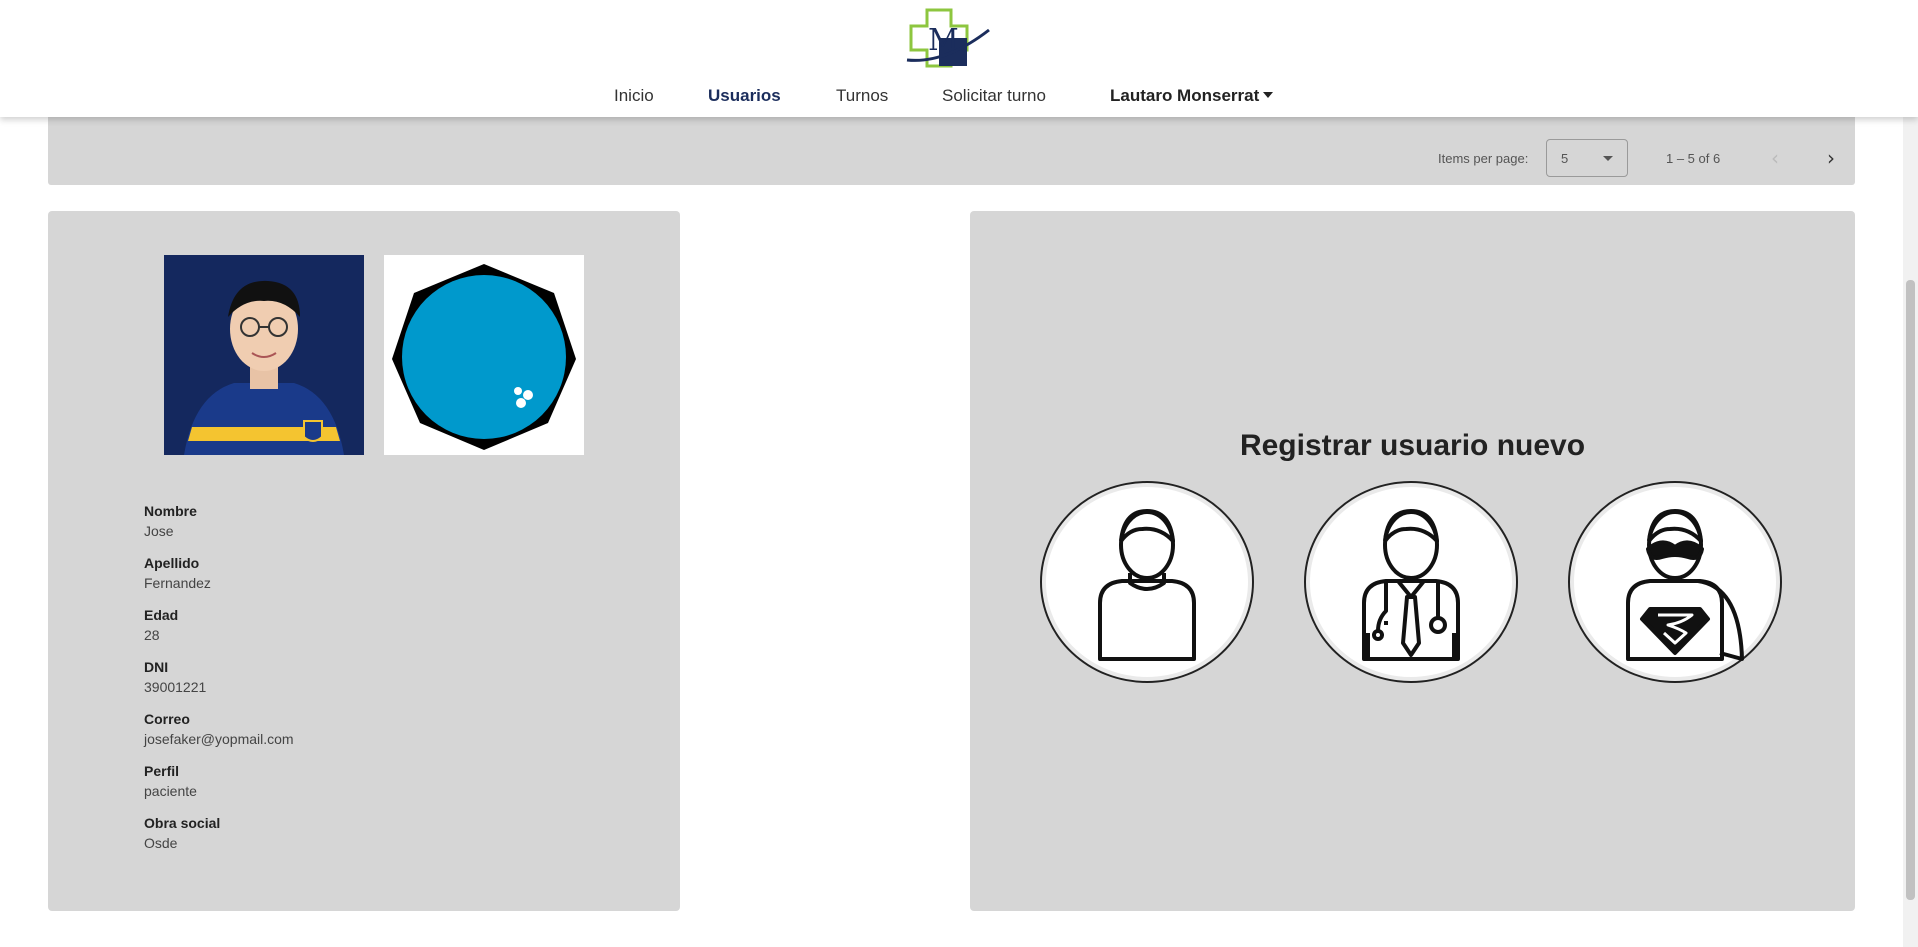  I want to click on field-value-nombre: Jose, so click(159, 531).